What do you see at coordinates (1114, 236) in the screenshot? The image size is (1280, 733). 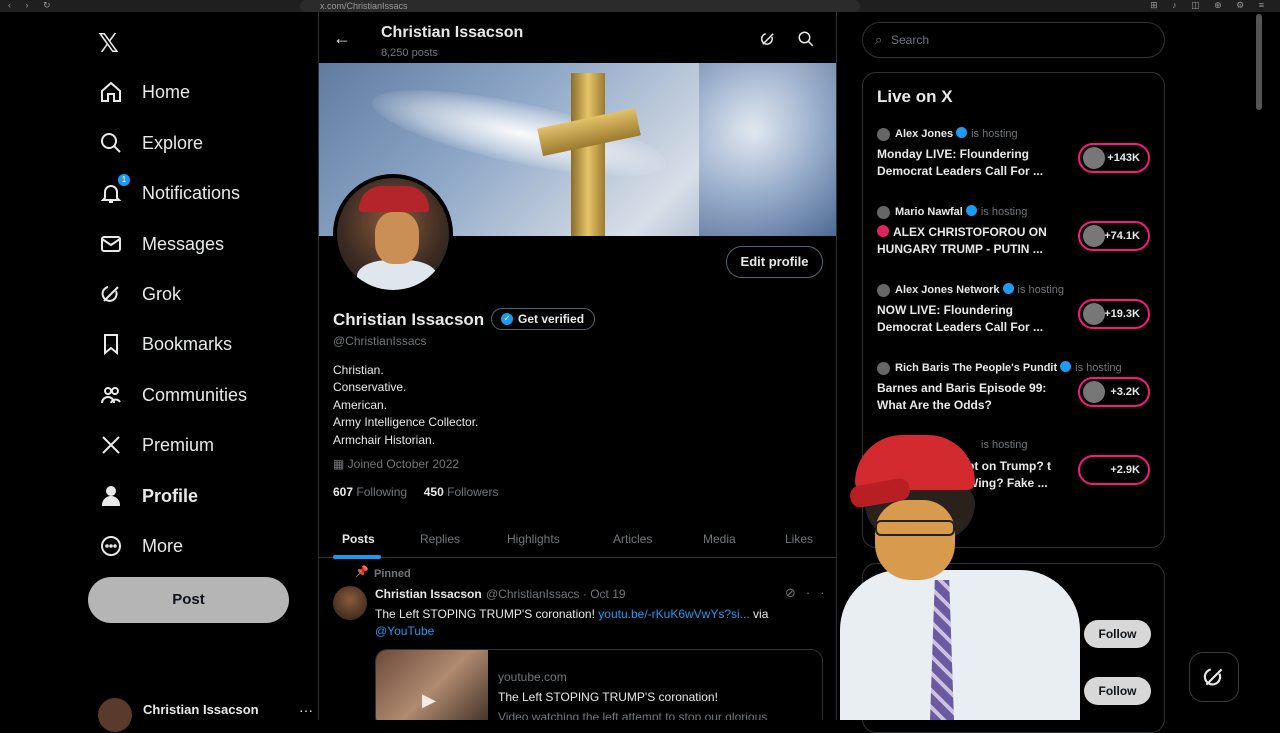 I see `live-listener-pill: +74.1K` at bounding box center [1114, 236].